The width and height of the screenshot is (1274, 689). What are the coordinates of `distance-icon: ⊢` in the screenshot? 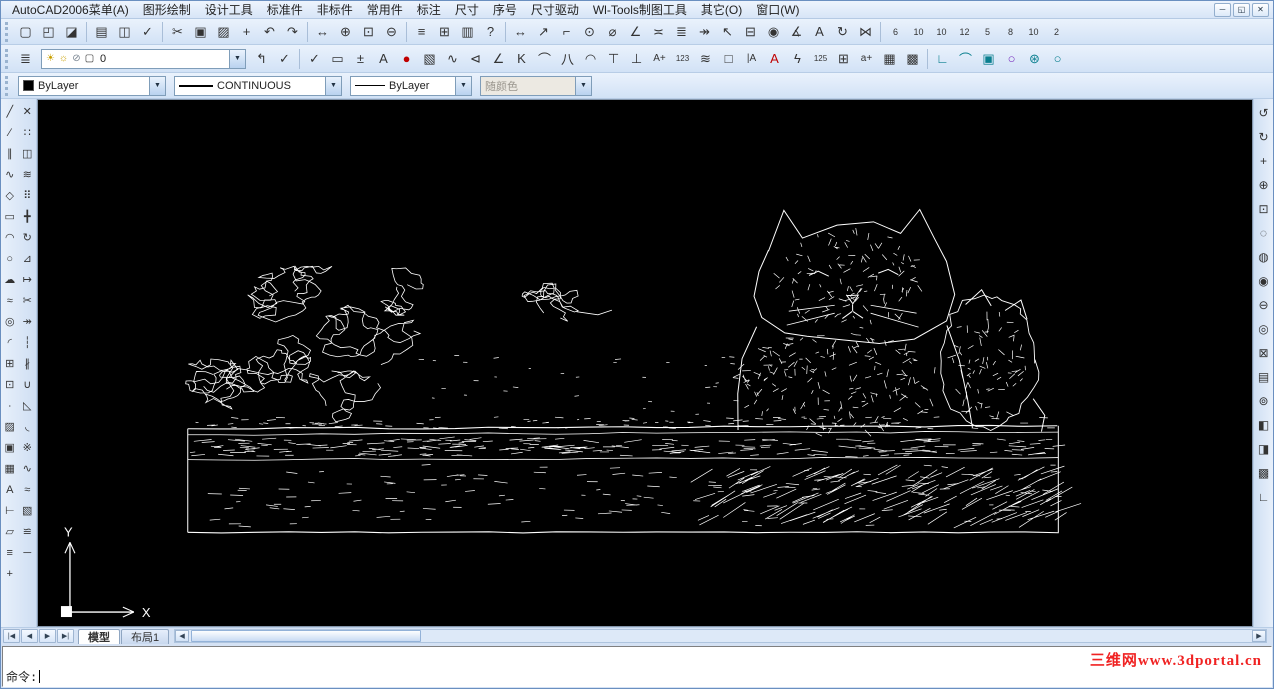 It's located at (9, 510).